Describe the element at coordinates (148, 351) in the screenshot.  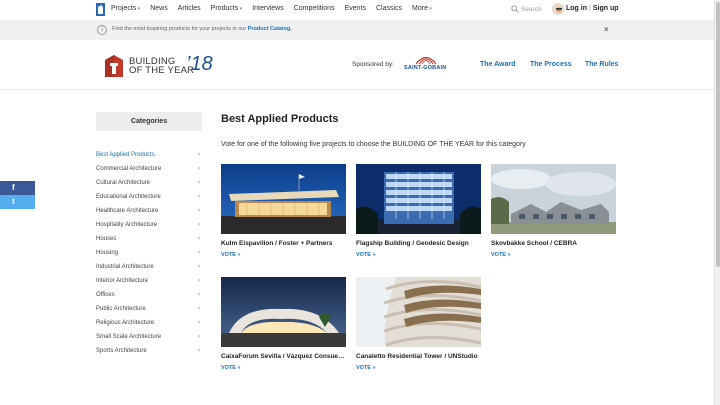
I see `category-item-sports-architecture: Sports Architecture ›` at that location.